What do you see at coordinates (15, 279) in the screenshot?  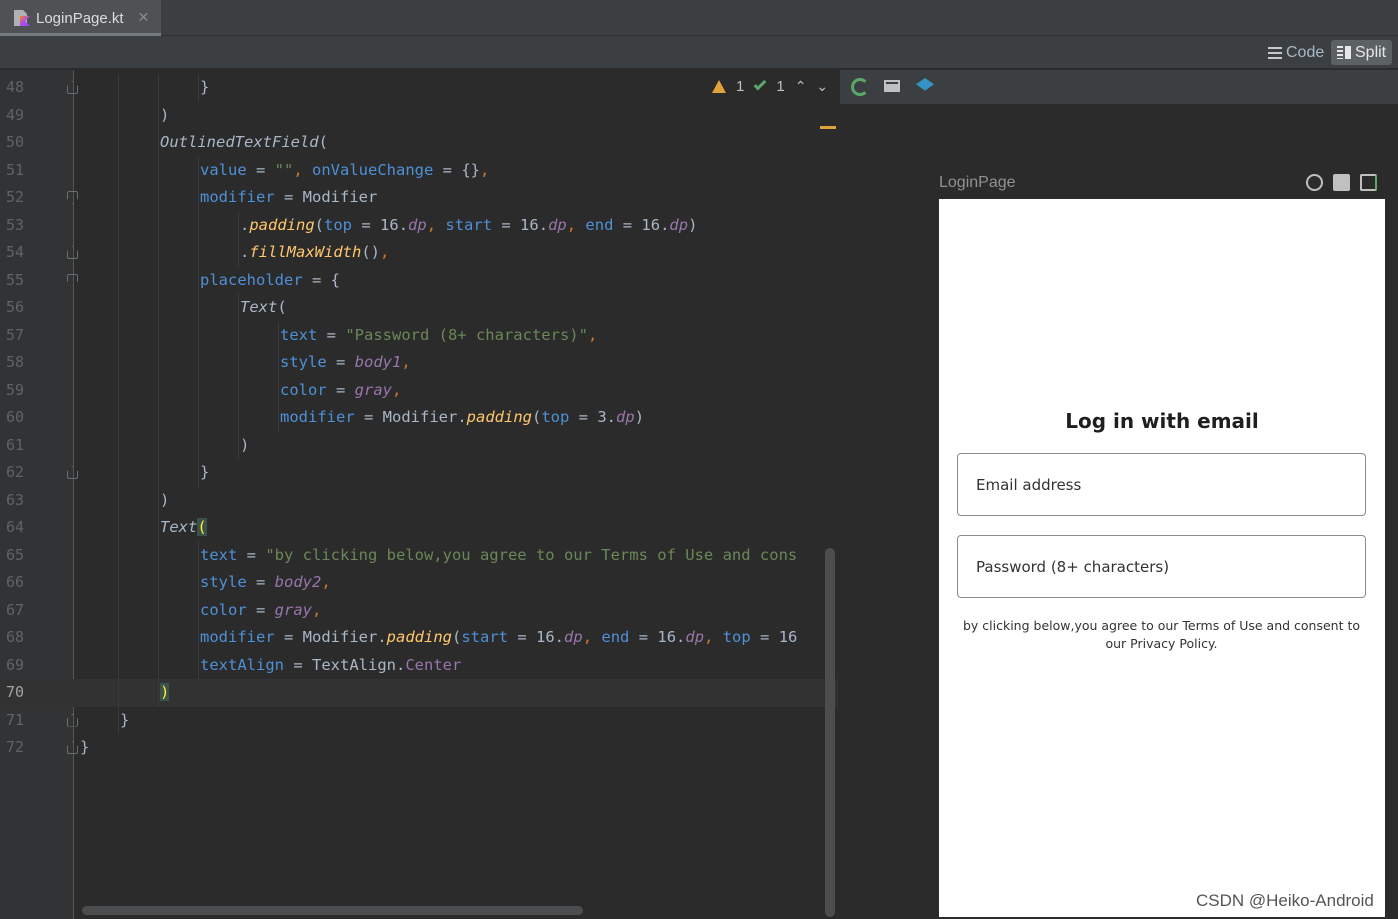 I see `line-number: 55` at bounding box center [15, 279].